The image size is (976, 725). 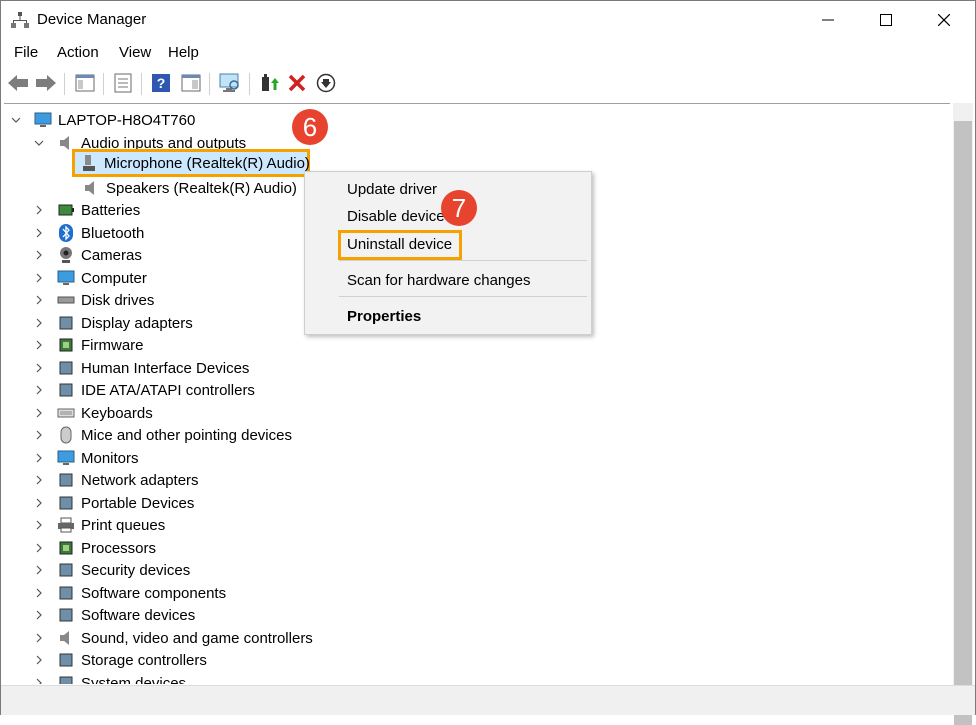 What do you see at coordinates (92, 19) in the screenshot?
I see `window-title: Device Manager` at bounding box center [92, 19].